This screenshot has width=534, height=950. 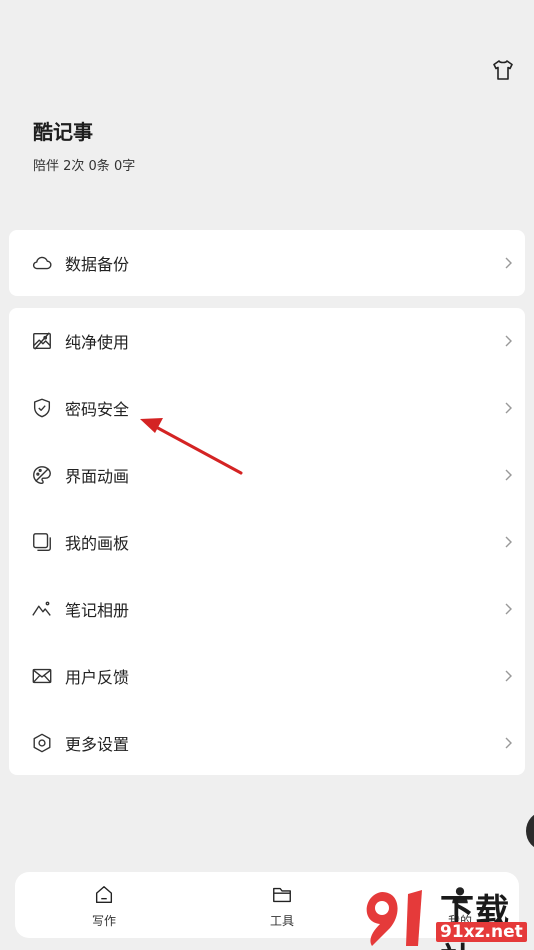 What do you see at coordinates (42, 408) in the screenshot?
I see `shield-check-icon` at bounding box center [42, 408].